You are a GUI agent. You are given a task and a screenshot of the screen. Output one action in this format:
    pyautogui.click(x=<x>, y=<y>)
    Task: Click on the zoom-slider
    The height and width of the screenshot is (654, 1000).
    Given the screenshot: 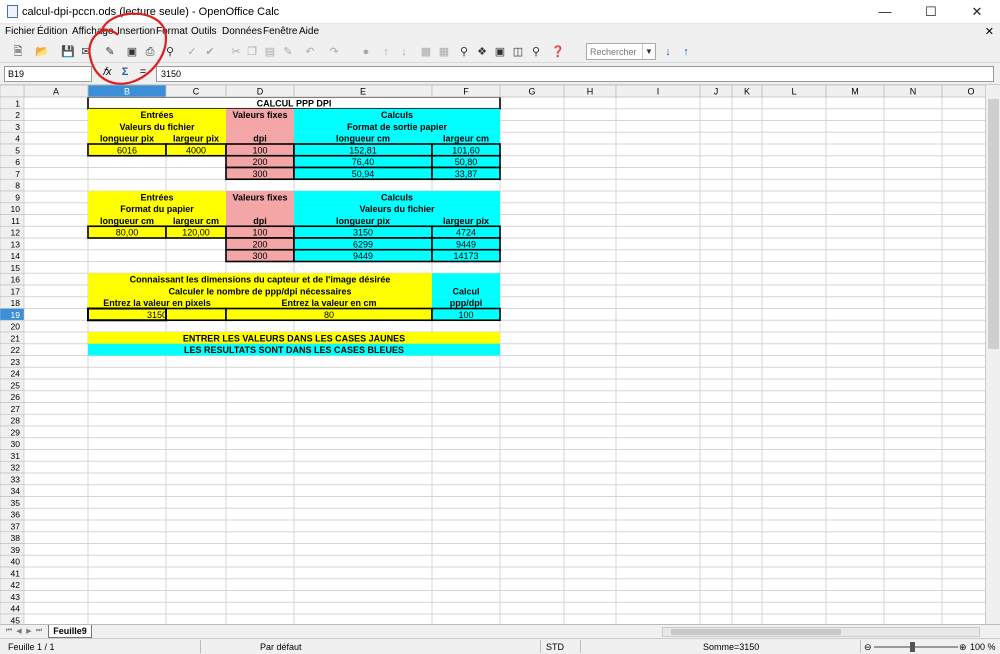 What is the action you would take?
    pyautogui.click(x=916, y=647)
    